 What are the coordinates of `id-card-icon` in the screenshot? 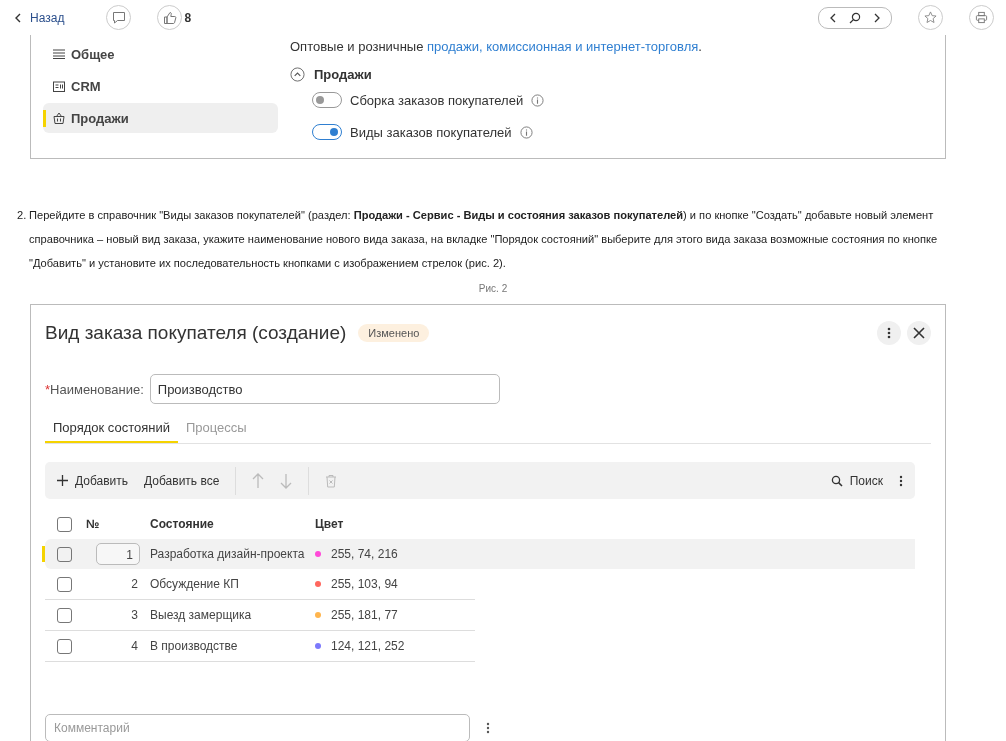 It's located at (59, 86).